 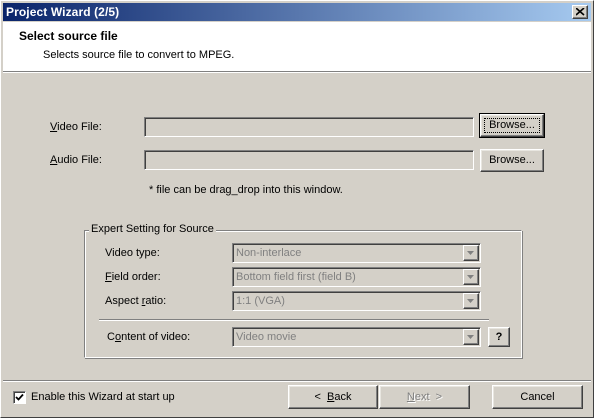 What do you see at coordinates (309, 127) in the screenshot?
I see `video-file-field` at bounding box center [309, 127].